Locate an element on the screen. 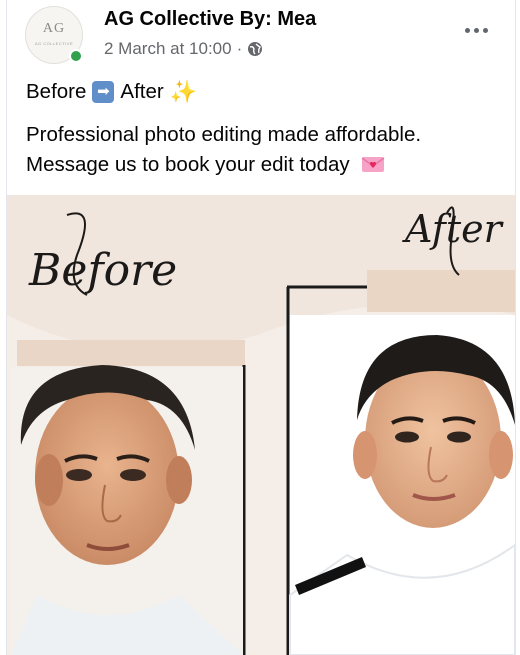  post-meta: 2 March at 10:00 · is located at coordinates (183, 49).